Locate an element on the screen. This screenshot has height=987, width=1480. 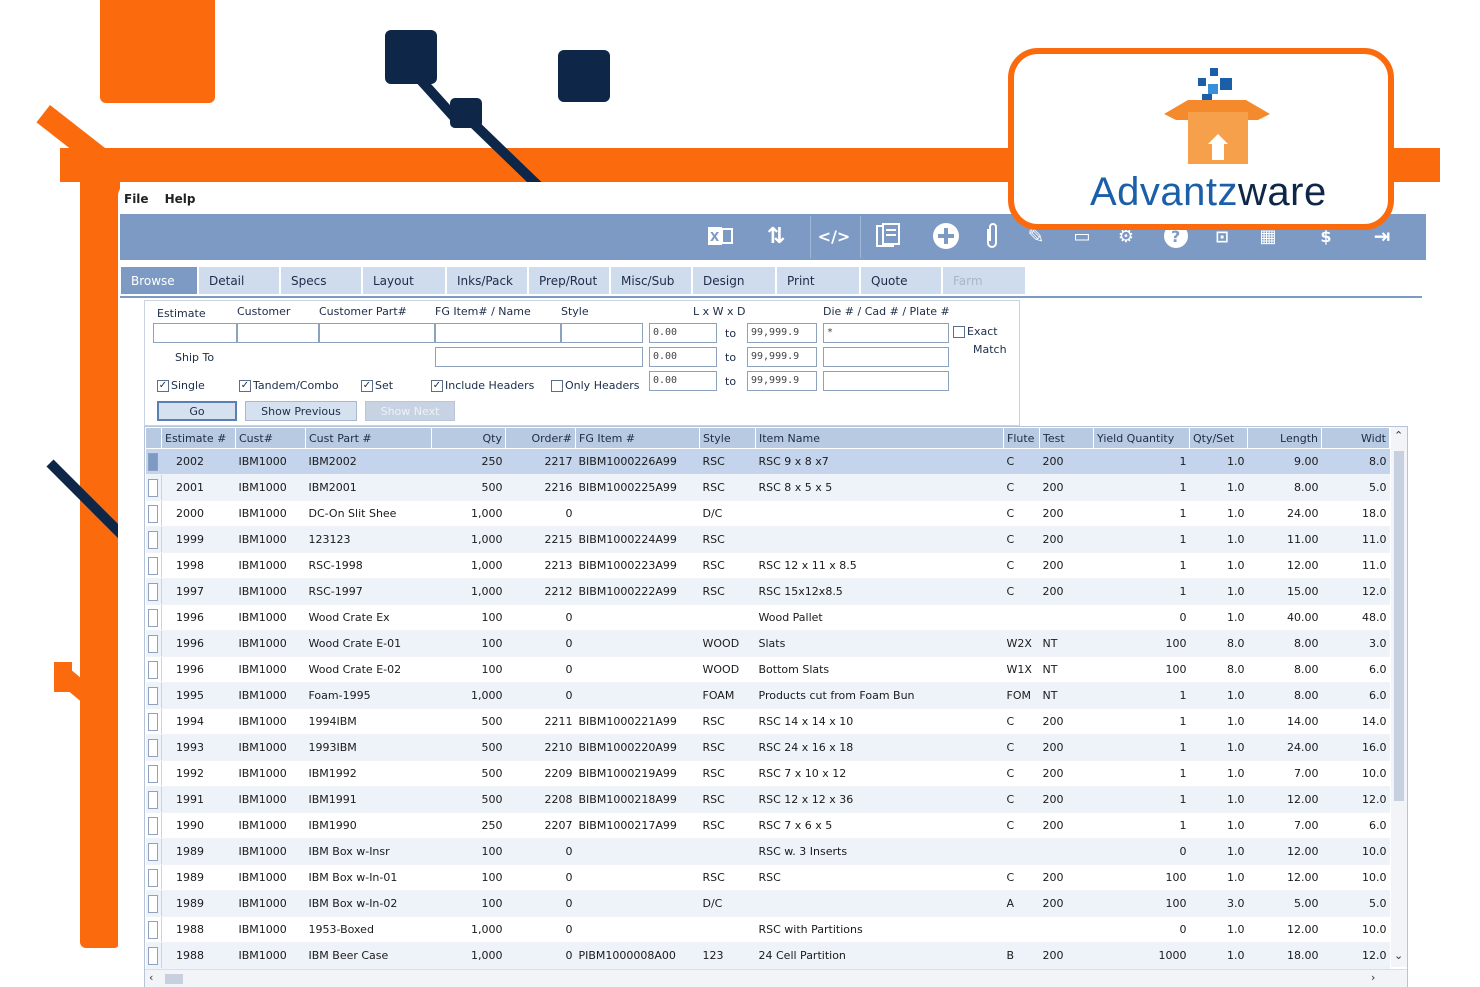
col-fg-item: FG Item # is located at coordinates (637, 438).